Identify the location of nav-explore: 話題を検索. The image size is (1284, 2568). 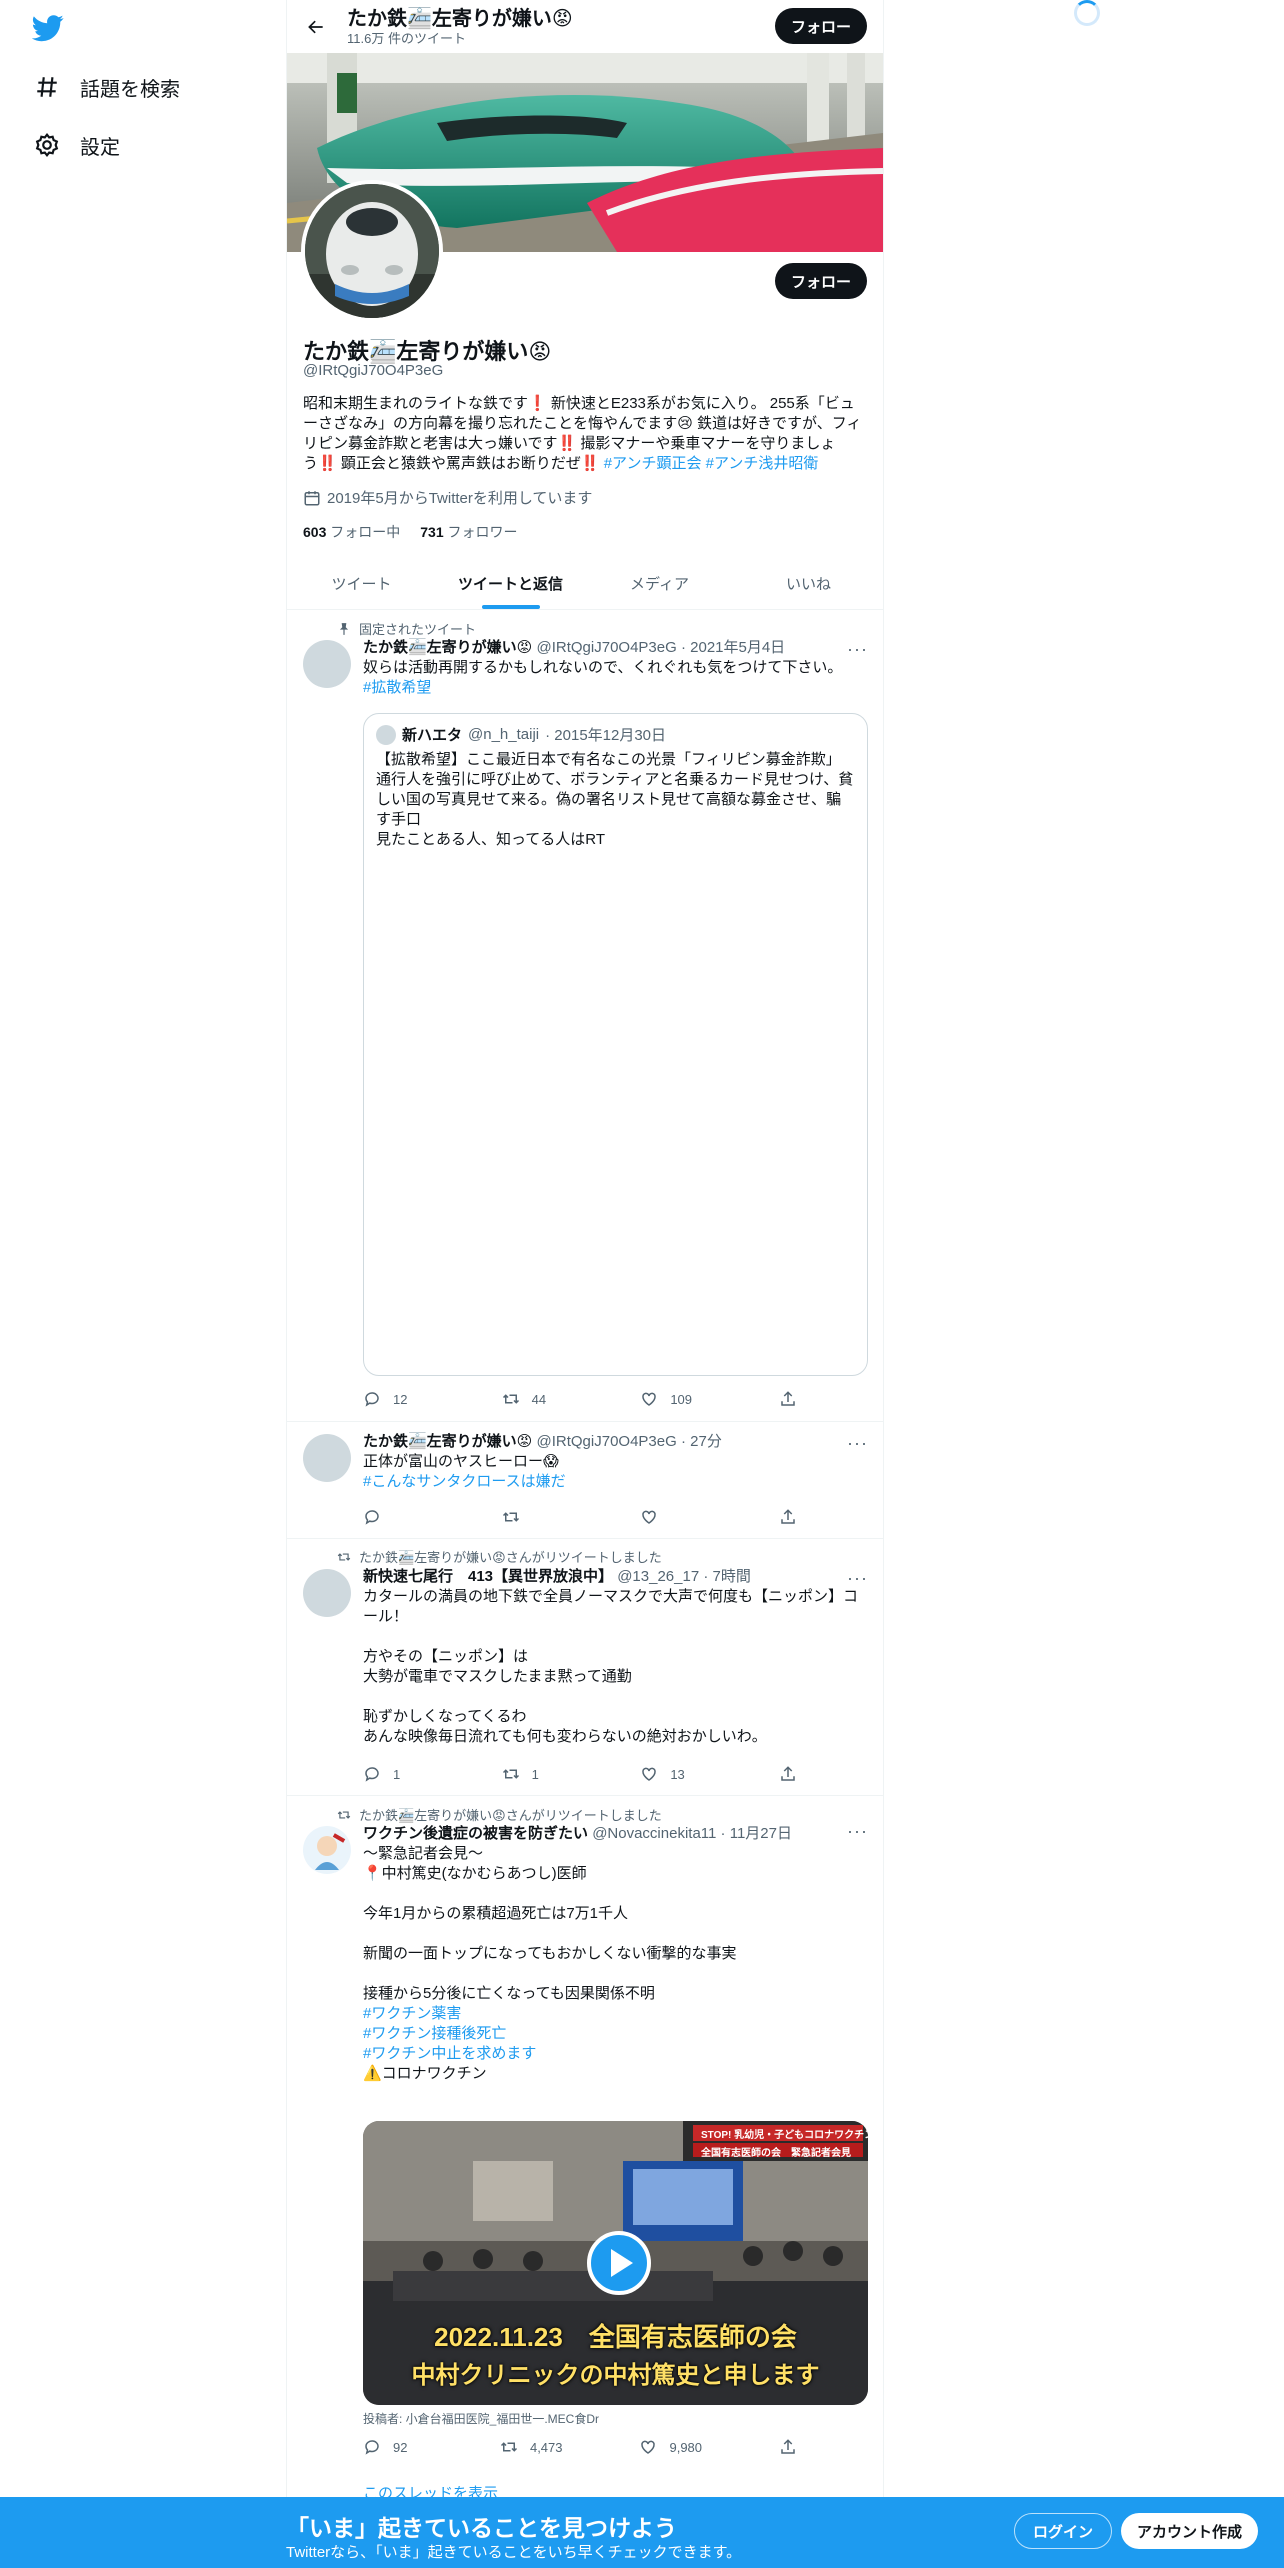
(107, 87).